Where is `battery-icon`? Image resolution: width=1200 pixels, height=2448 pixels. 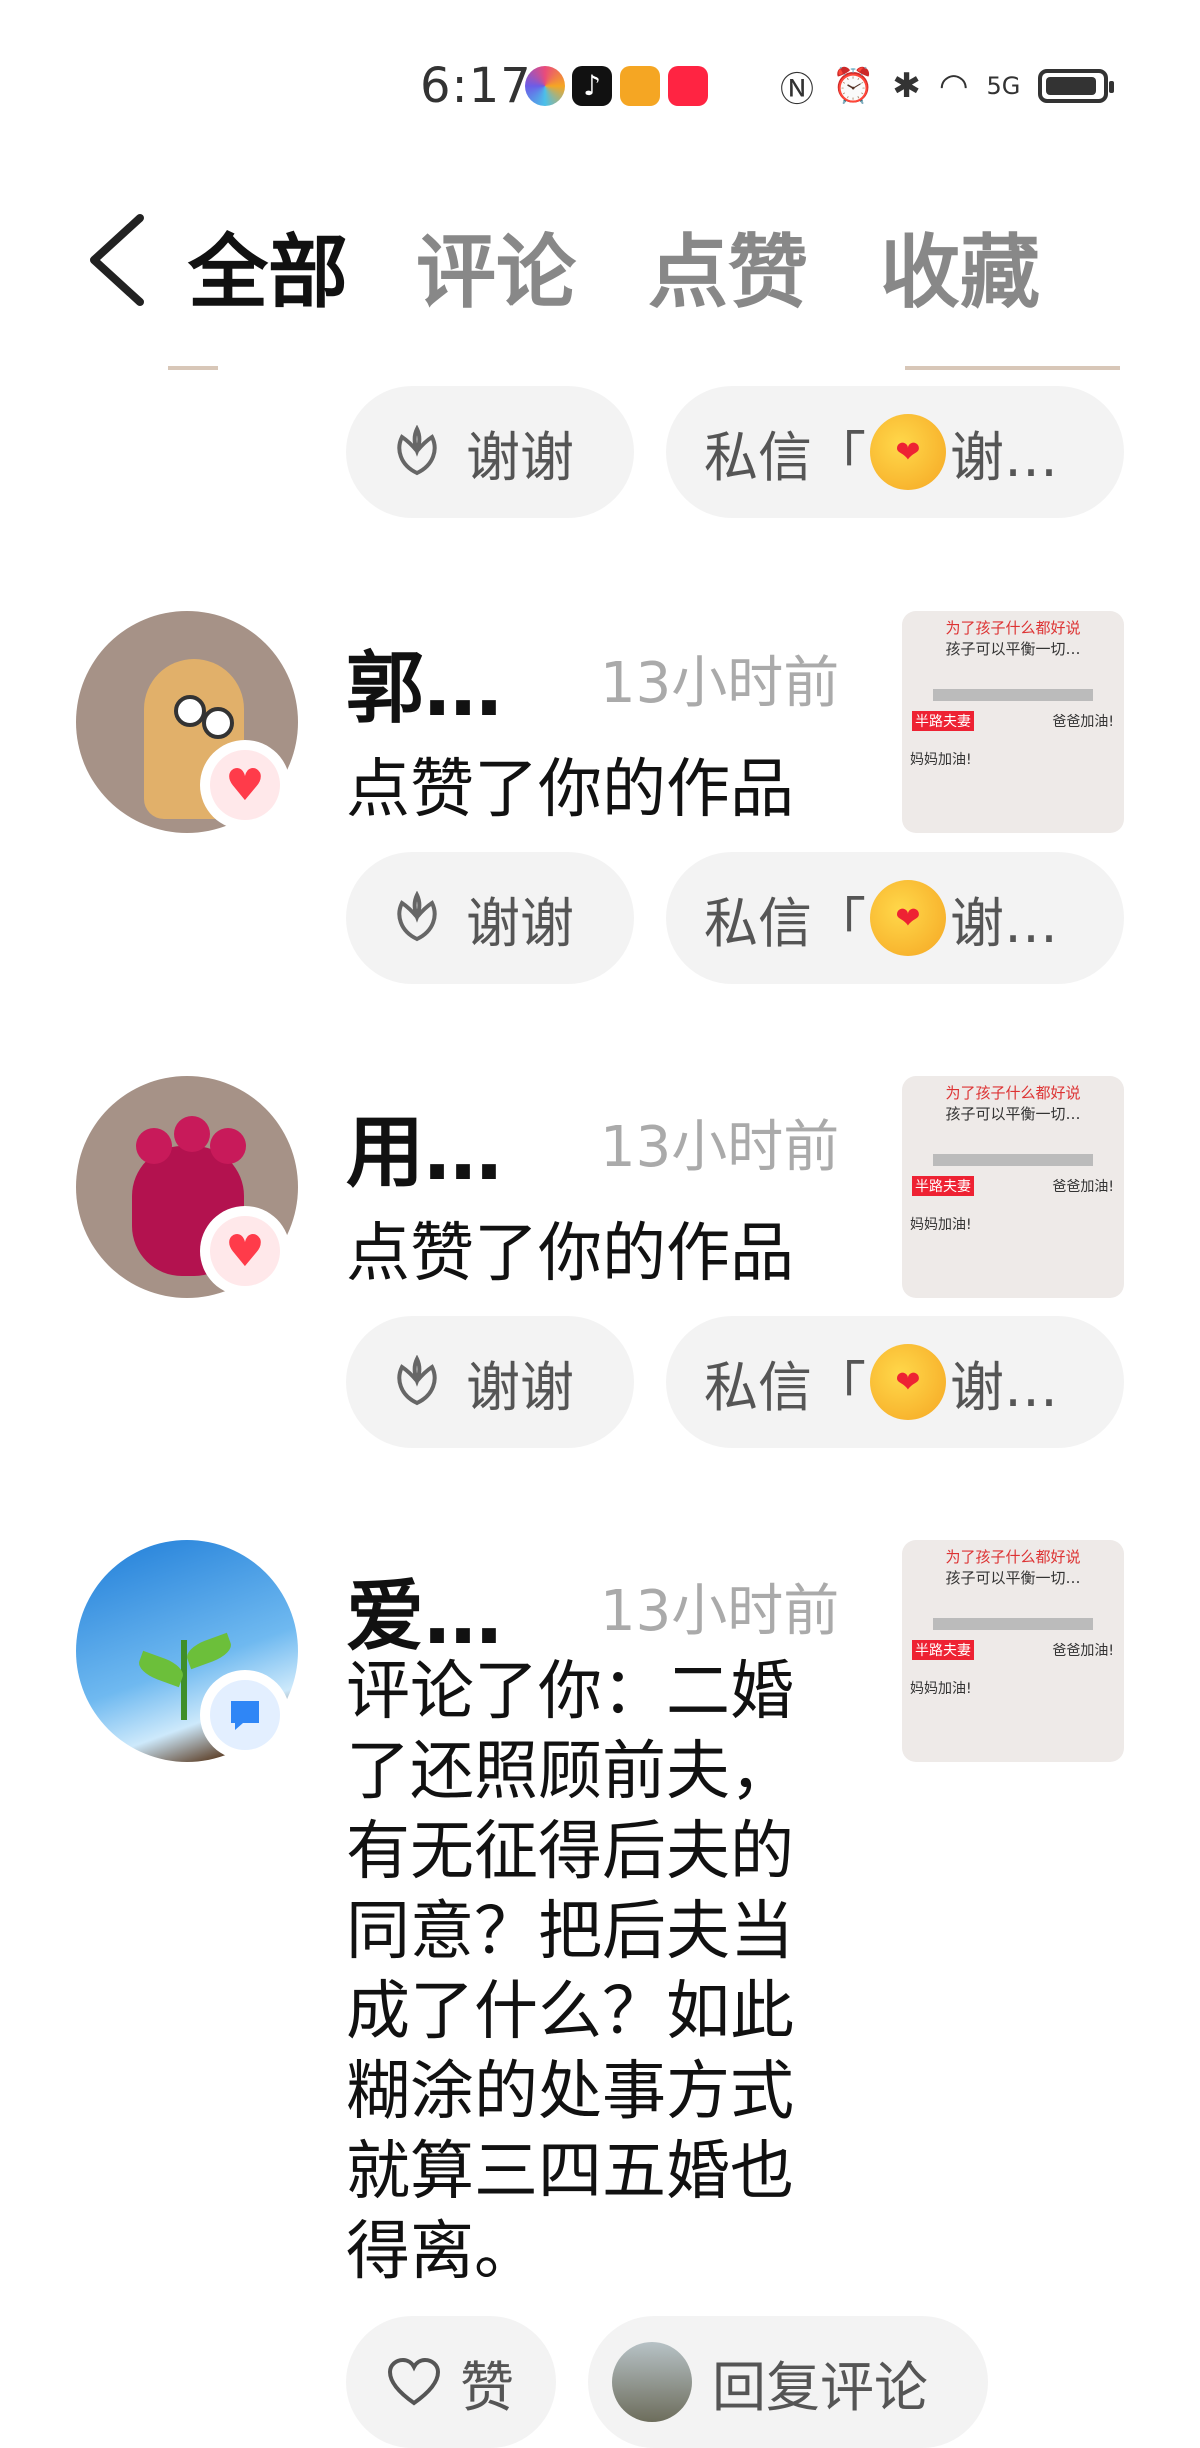
battery-icon is located at coordinates (1076, 86).